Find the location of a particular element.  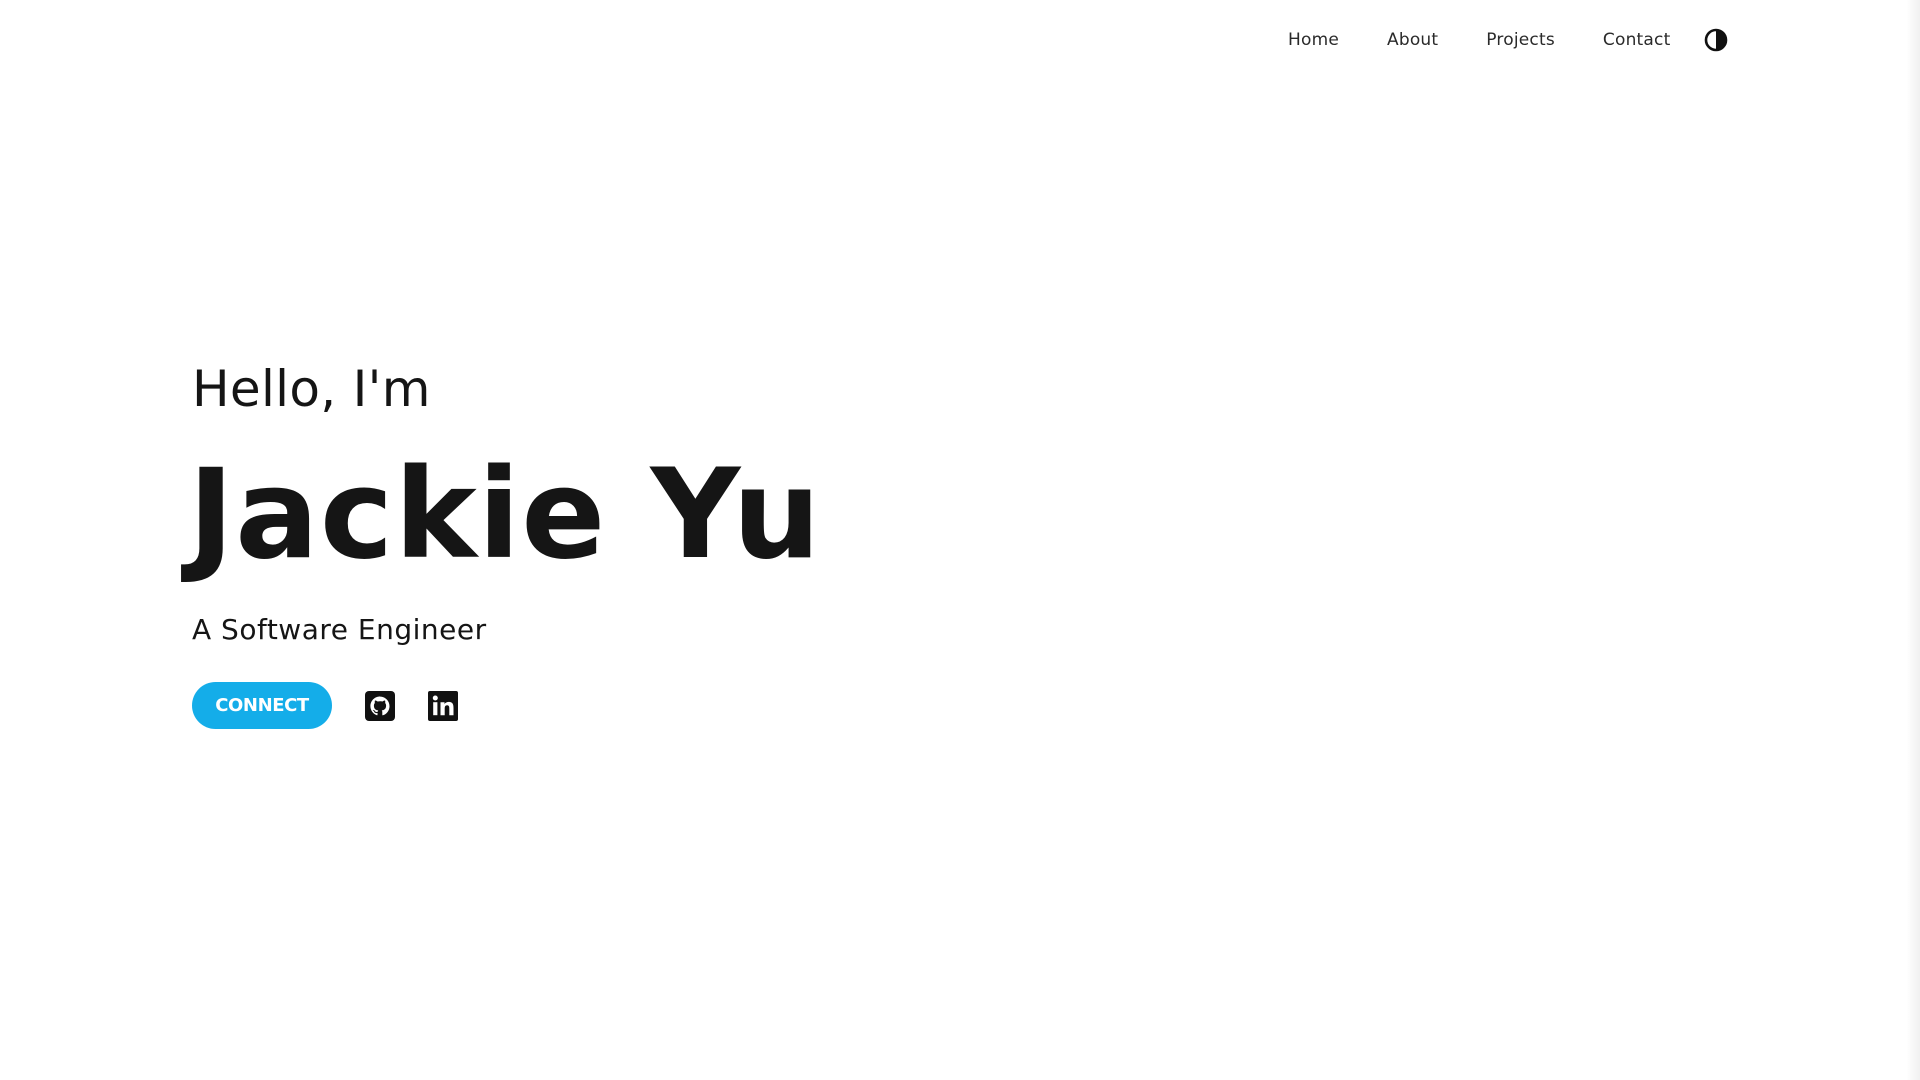

hero-actions: CONNECT is located at coordinates (642, 705).